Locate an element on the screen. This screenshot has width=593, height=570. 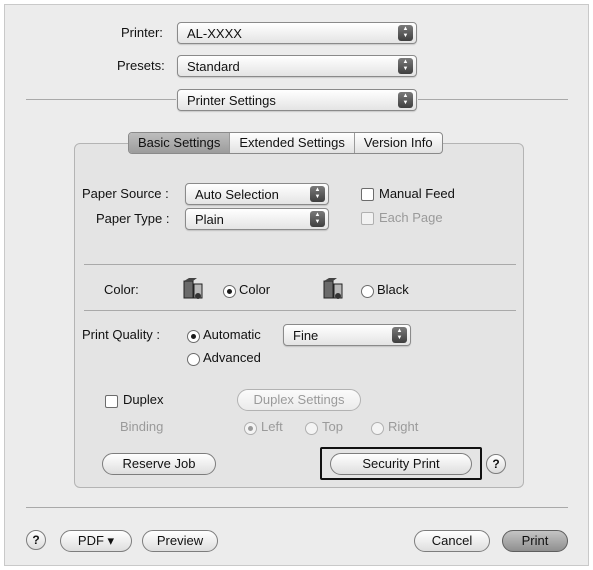
black-radio is located at coordinates (367, 291).